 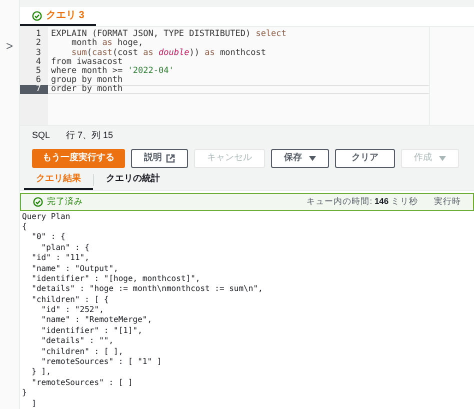 I want to click on line-number: 6, so click(x=38, y=81).